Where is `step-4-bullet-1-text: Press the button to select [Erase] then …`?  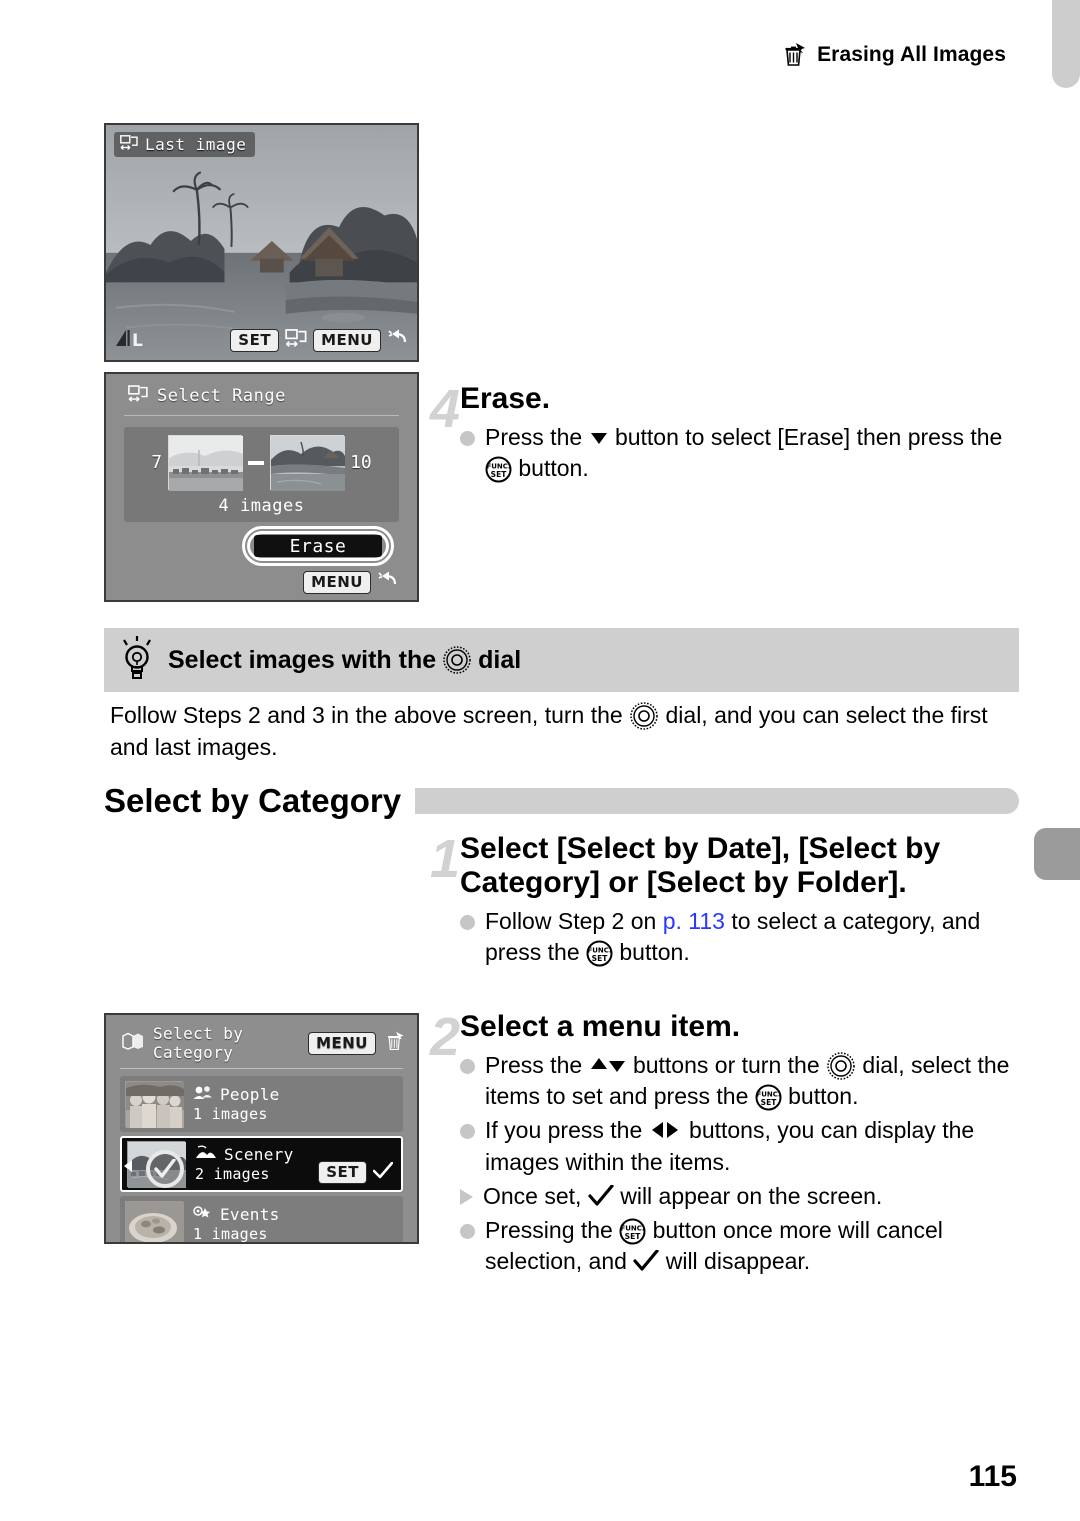 step-4-bullet-1-text: Press the button to select [Erase] then … is located at coordinates (744, 453).